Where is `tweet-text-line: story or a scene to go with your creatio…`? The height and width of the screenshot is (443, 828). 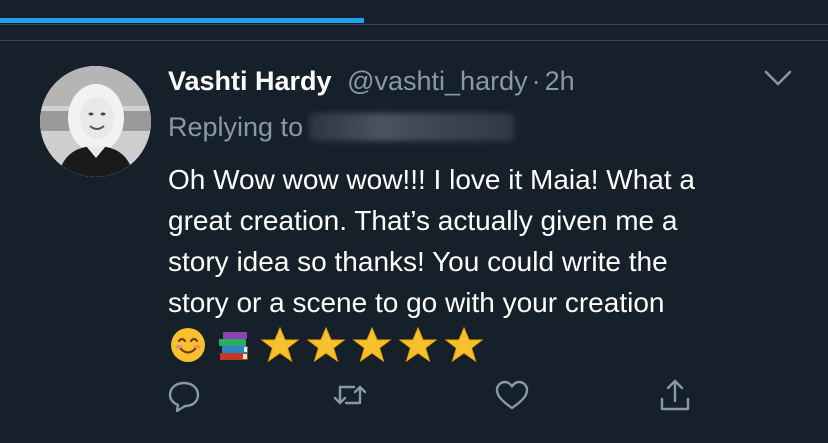 tweet-text-line: story or a scene to go with your creatio… is located at coordinates (416, 302).